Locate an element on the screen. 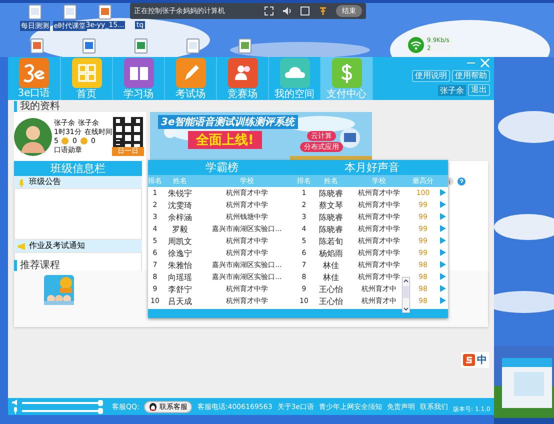  table-cell-text: 朱雅怡 is located at coordinates (180, 265).